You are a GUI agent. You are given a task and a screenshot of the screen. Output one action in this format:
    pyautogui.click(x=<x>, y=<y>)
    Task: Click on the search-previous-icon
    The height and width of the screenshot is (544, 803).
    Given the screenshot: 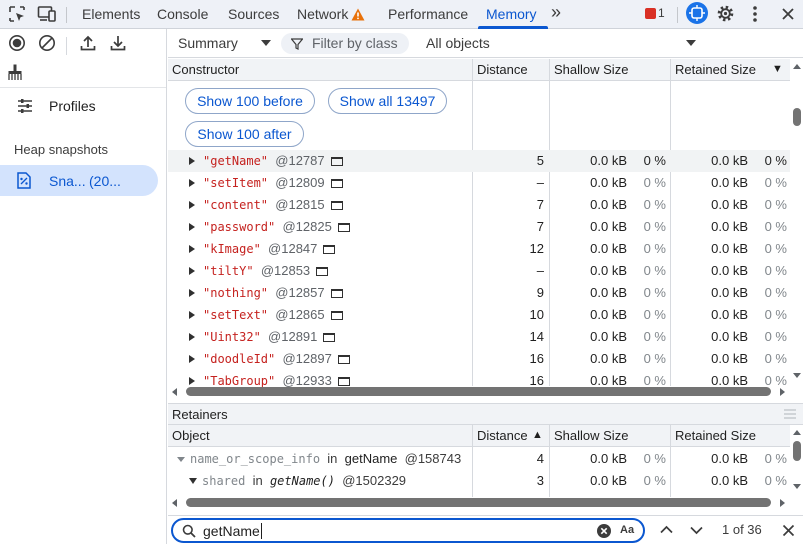 What is the action you would take?
    pyautogui.click(x=666, y=529)
    